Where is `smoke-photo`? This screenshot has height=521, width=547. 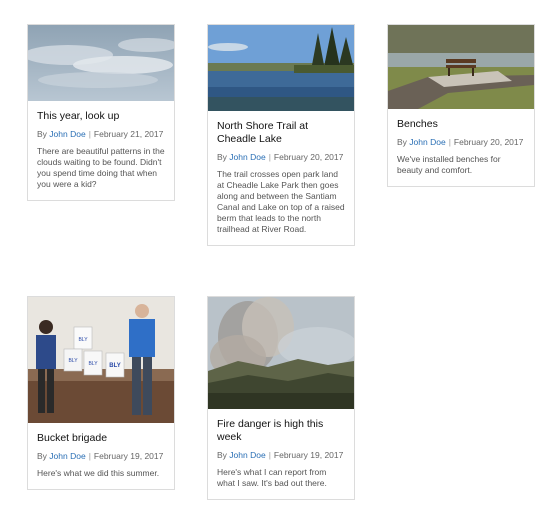
smoke-photo is located at coordinates (281, 353).